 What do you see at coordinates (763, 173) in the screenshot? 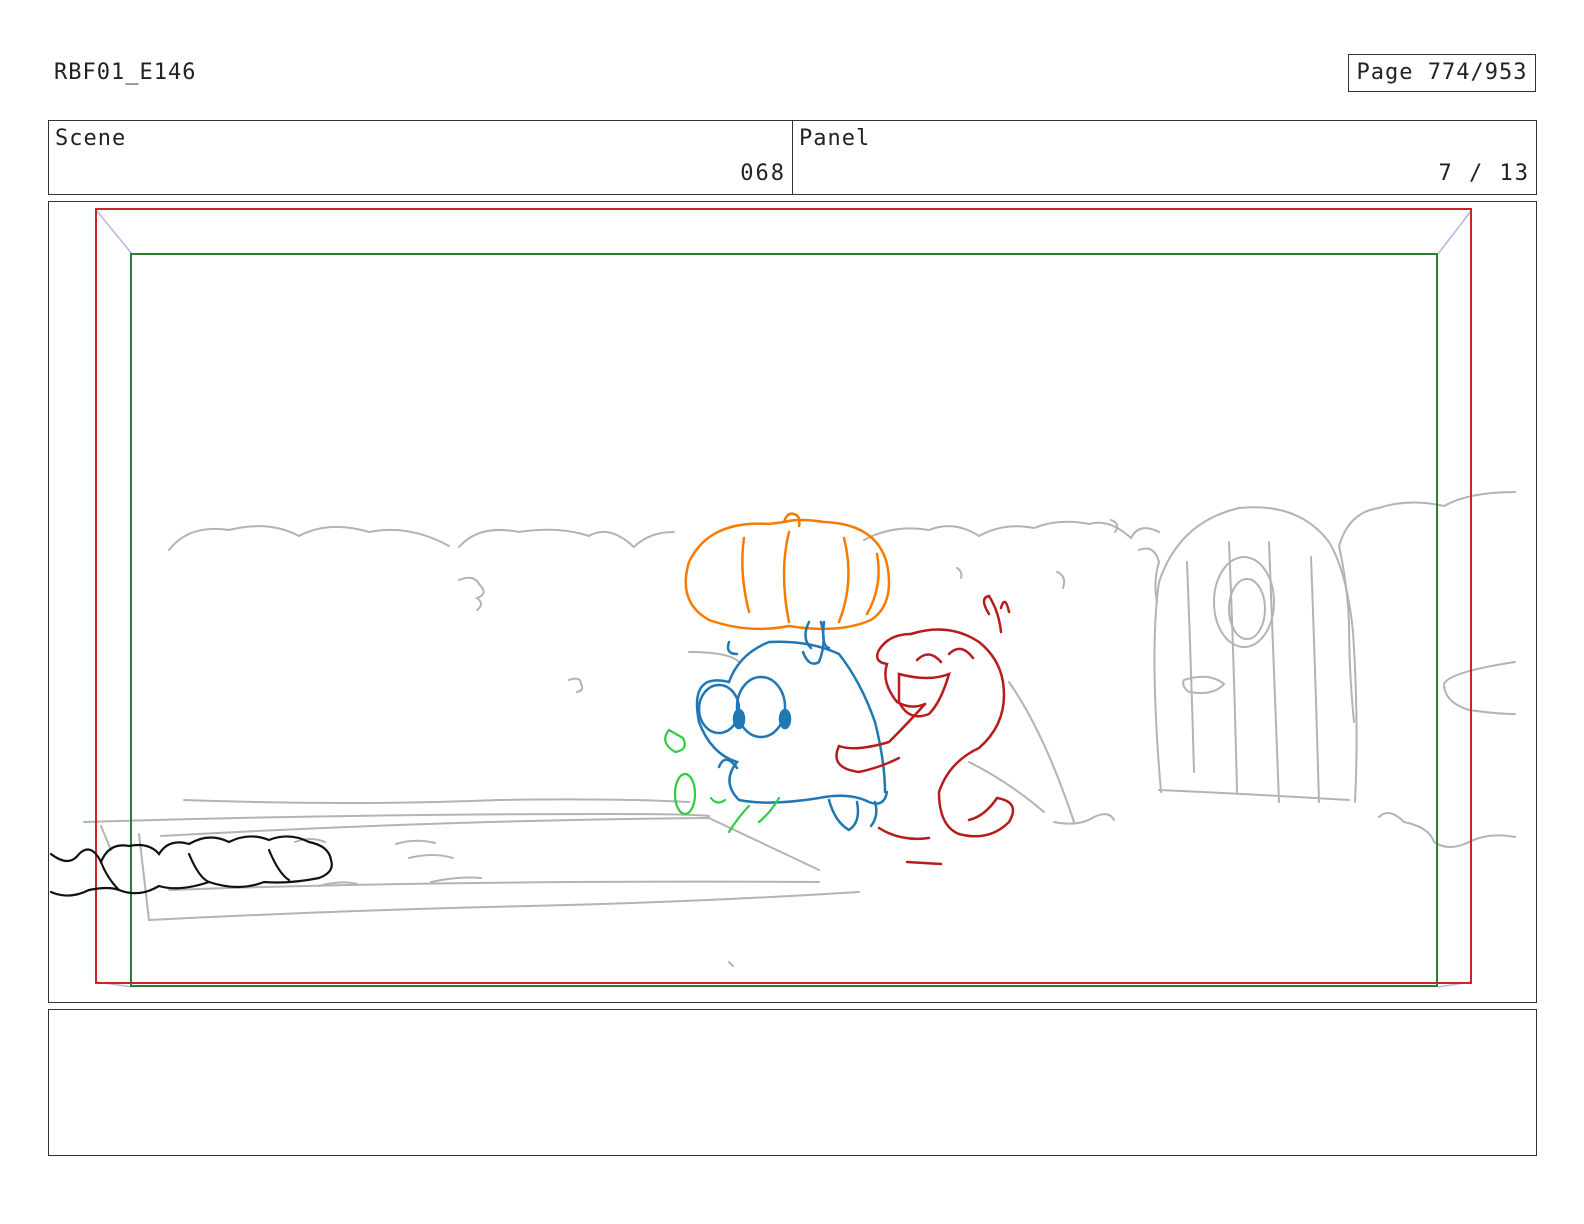
I see `scene-number: 068` at bounding box center [763, 173].